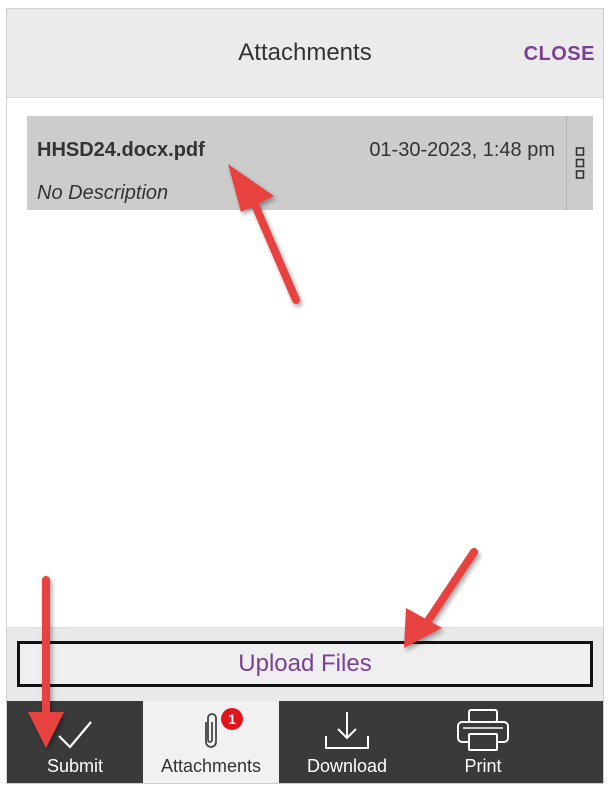 The width and height of the screenshot is (612, 787). What do you see at coordinates (75, 735) in the screenshot?
I see `checkmark-icon` at bounding box center [75, 735].